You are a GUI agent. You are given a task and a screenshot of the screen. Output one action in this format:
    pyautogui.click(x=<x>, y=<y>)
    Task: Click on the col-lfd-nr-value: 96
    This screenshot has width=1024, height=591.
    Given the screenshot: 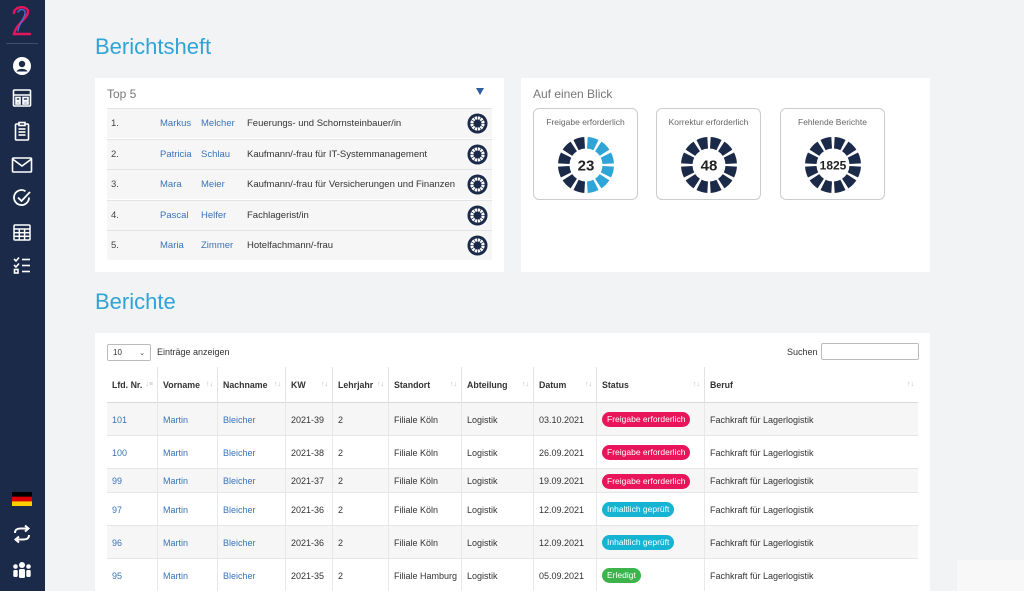 What is the action you would take?
    pyautogui.click(x=117, y=543)
    